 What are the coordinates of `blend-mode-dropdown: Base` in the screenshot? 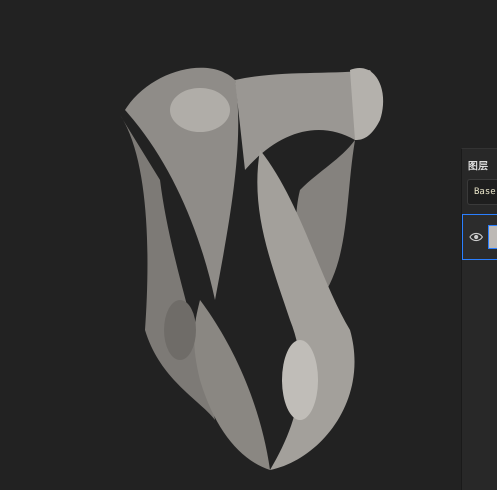 It's located at (482, 192).